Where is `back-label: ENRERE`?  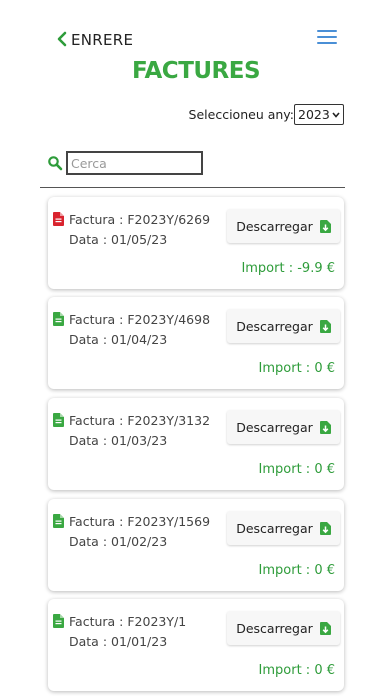
back-label: ENRERE is located at coordinates (102, 40).